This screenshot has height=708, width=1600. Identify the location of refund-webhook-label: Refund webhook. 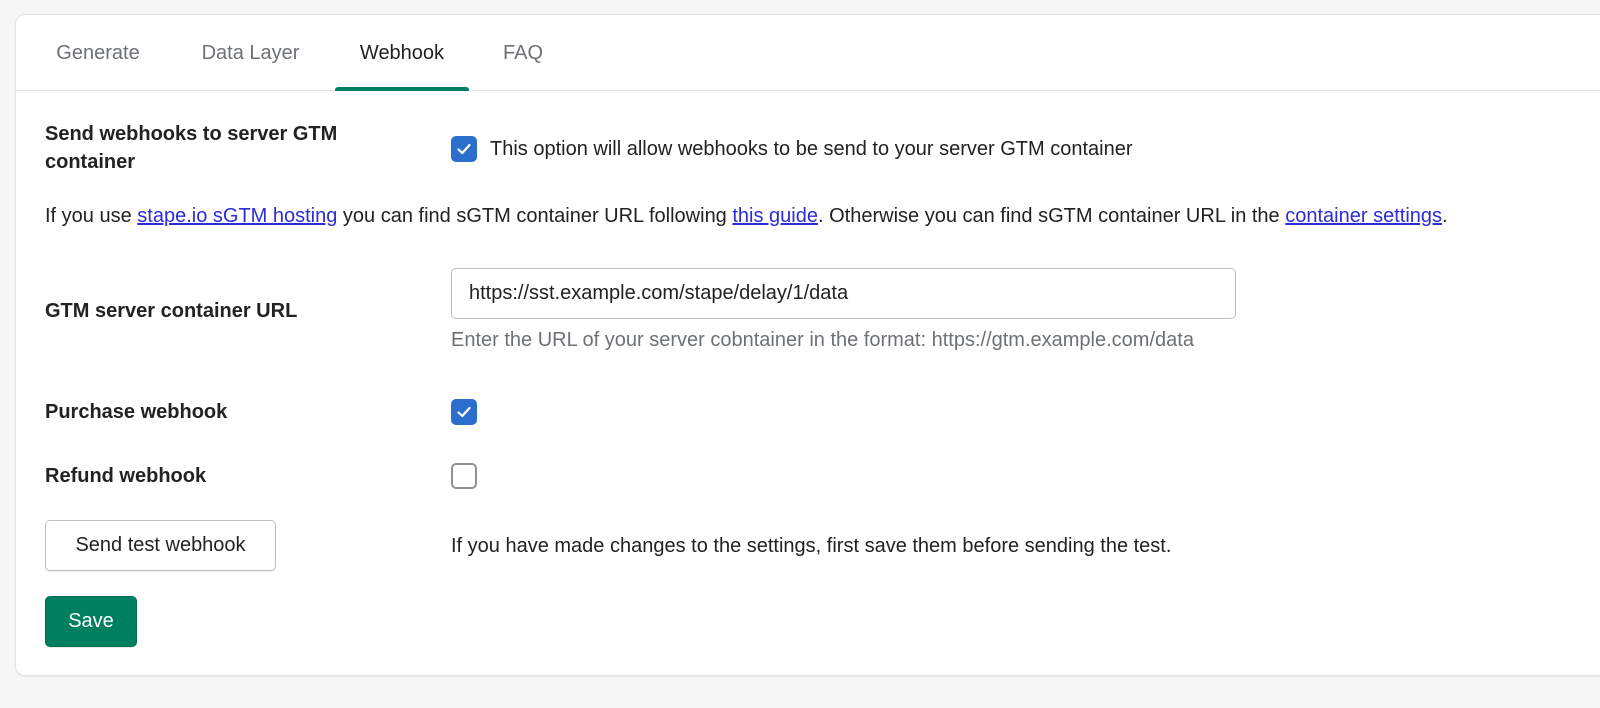
(126, 476).